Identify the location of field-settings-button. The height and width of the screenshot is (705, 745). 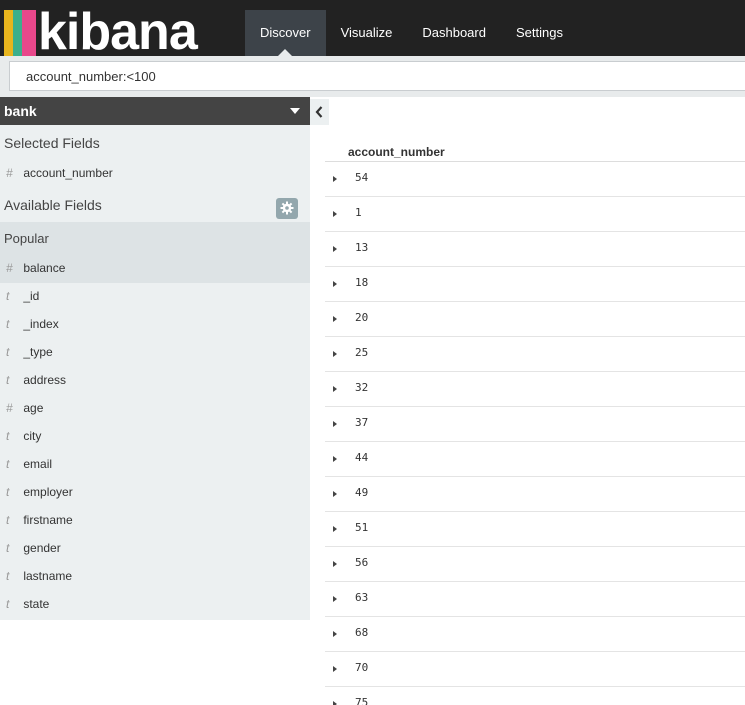
(287, 208).